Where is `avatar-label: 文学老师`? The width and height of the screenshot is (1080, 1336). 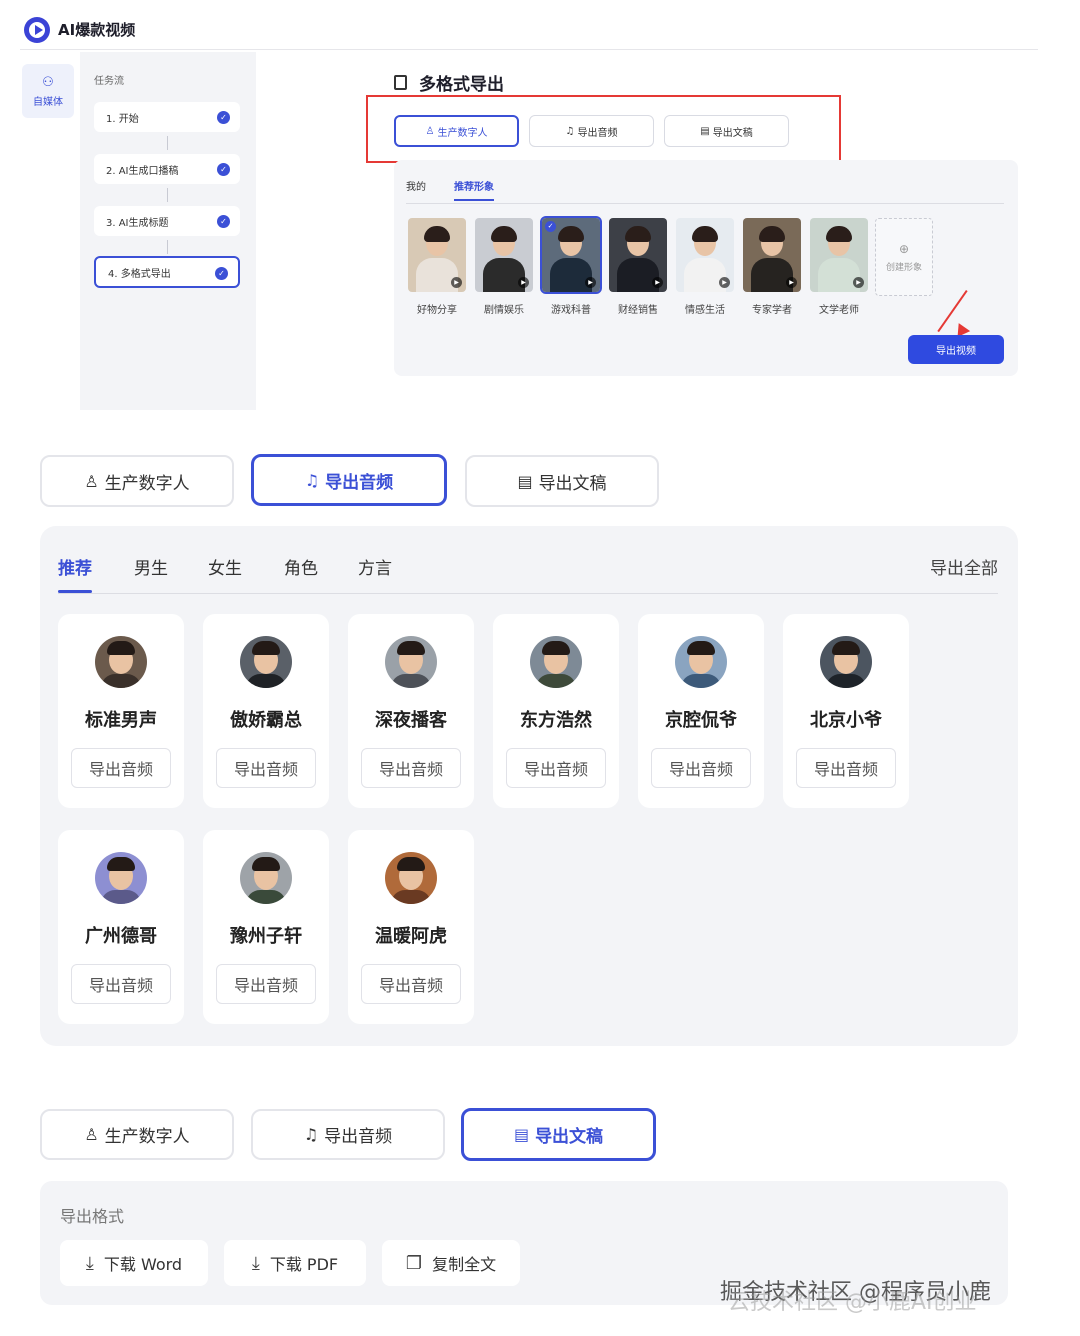
avatar-label: 文学老师 is located at coordinates (839, 310).